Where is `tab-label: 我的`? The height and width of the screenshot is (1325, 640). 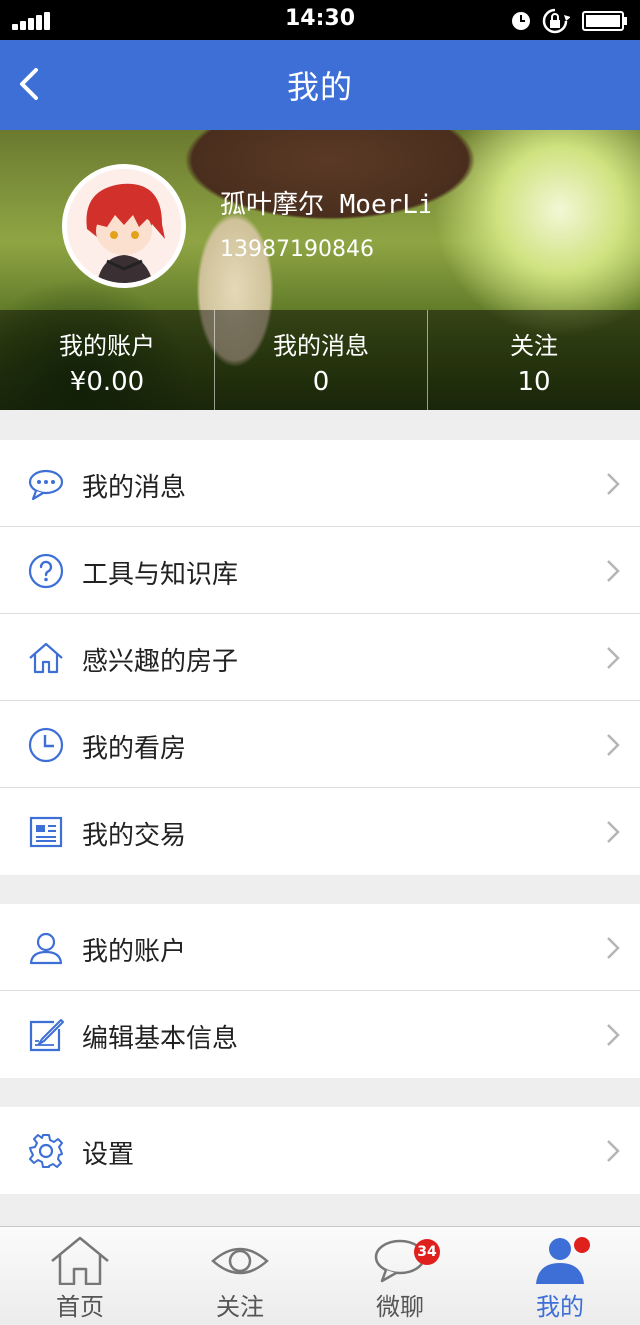 tab-label: 我的 is located at coordinates (560, 1307).